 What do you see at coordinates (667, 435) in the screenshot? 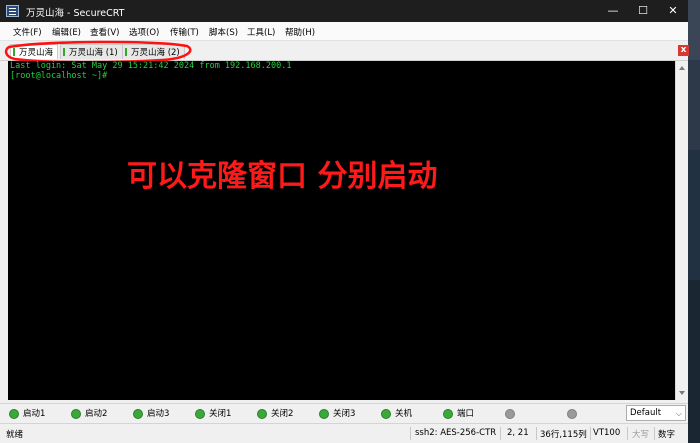
I see `status-num-lock: 数字` at bounding box center [667, 435].